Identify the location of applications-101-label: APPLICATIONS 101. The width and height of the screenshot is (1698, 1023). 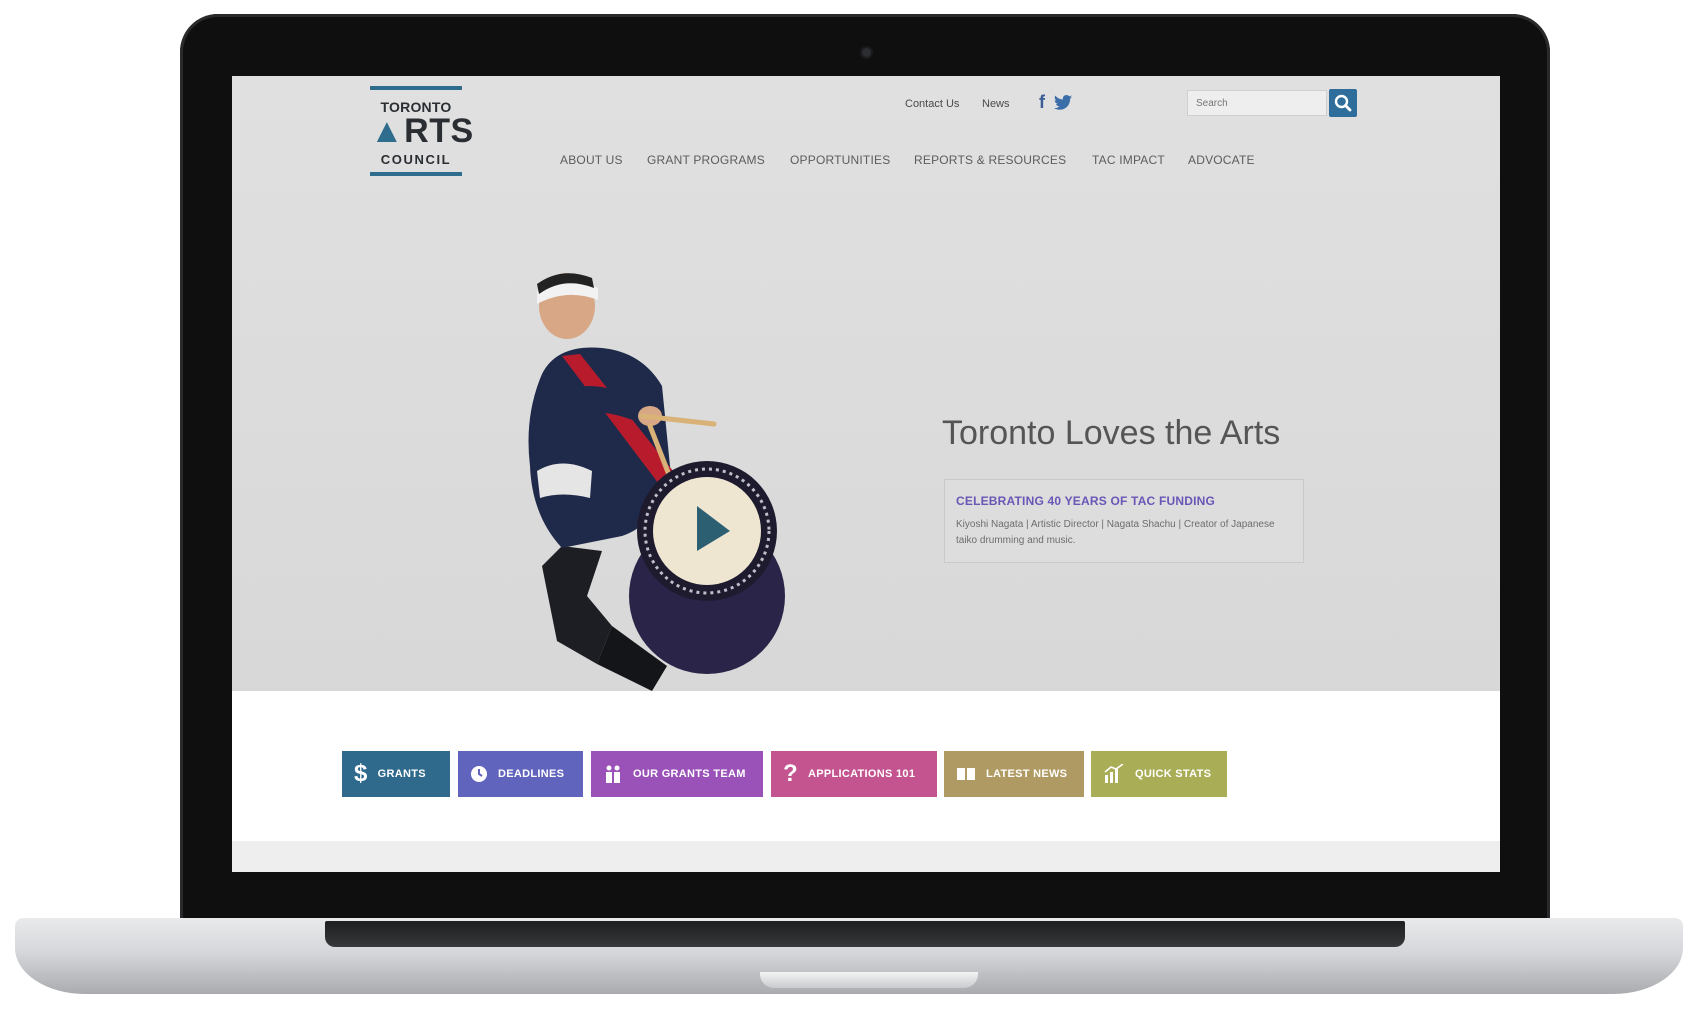
(861, 774).